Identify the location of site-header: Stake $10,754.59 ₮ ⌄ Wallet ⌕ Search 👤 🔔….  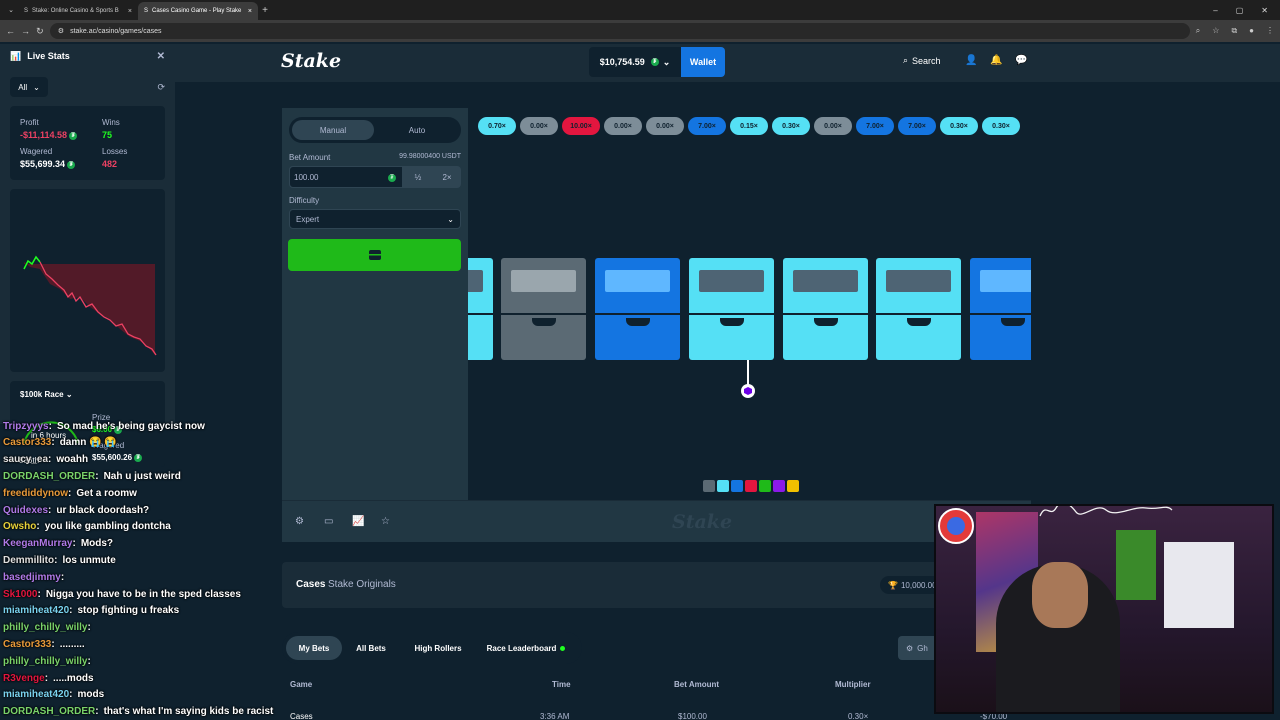
(727, 63).